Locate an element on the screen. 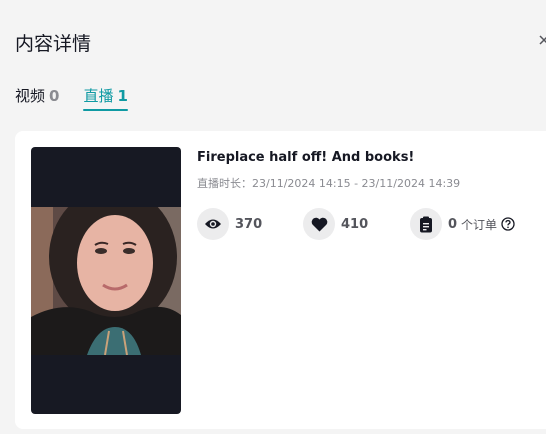 This screenshot has height=434, width=546. host-photo is located at coordinates (106, 281).